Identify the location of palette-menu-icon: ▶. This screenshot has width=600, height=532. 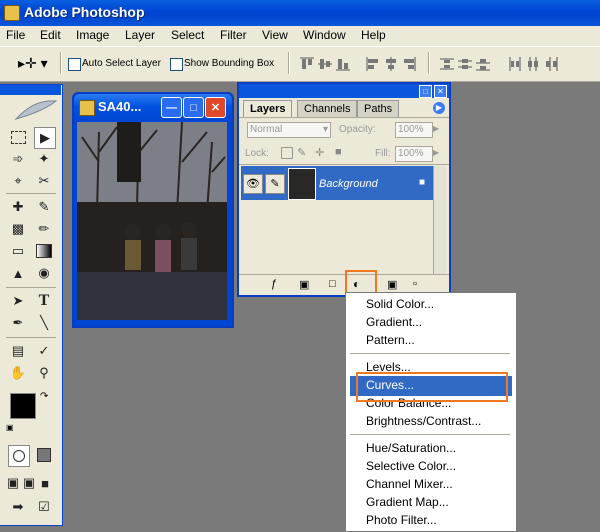
(439, 108).